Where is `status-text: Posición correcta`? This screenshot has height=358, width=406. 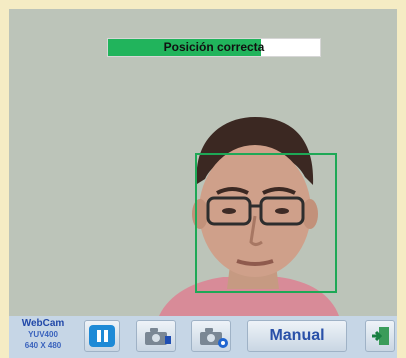
status-text: Posición correcta is located at coordinates (214, 47).